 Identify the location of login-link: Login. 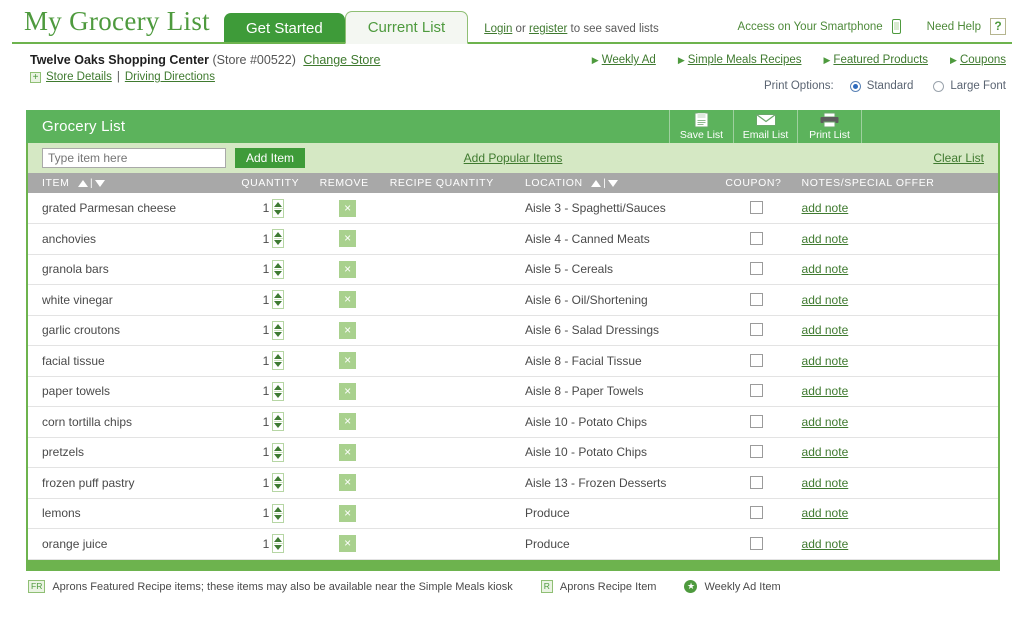
(498, 29).